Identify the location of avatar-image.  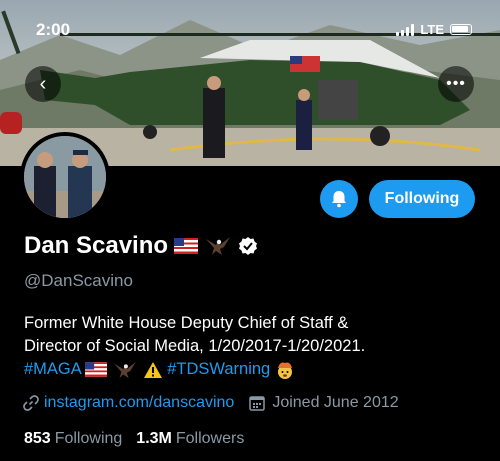
(65, 177).